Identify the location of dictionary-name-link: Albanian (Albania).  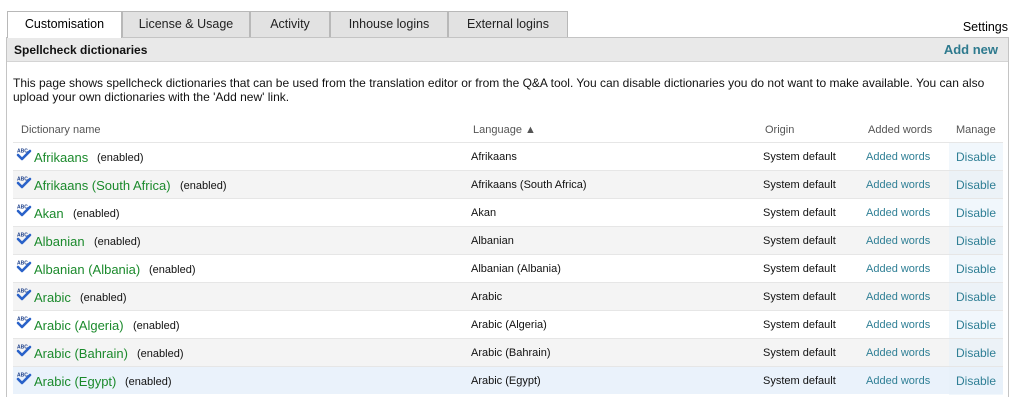
(87, 270).